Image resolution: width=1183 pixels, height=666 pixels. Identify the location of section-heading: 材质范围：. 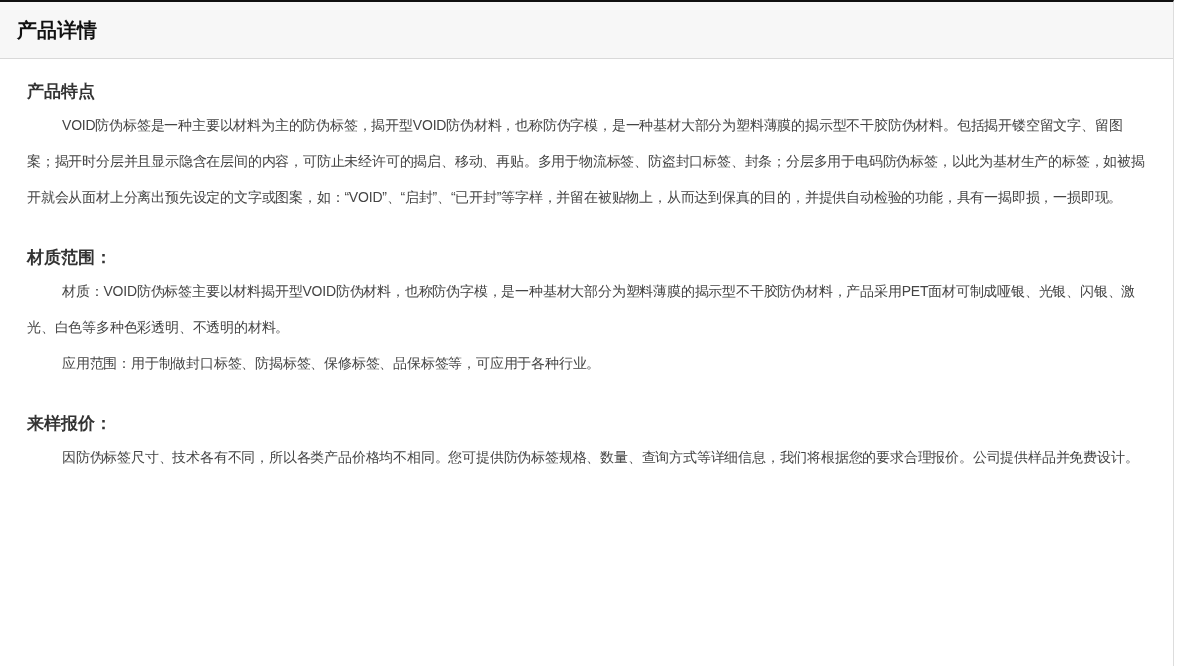
(70, 258).